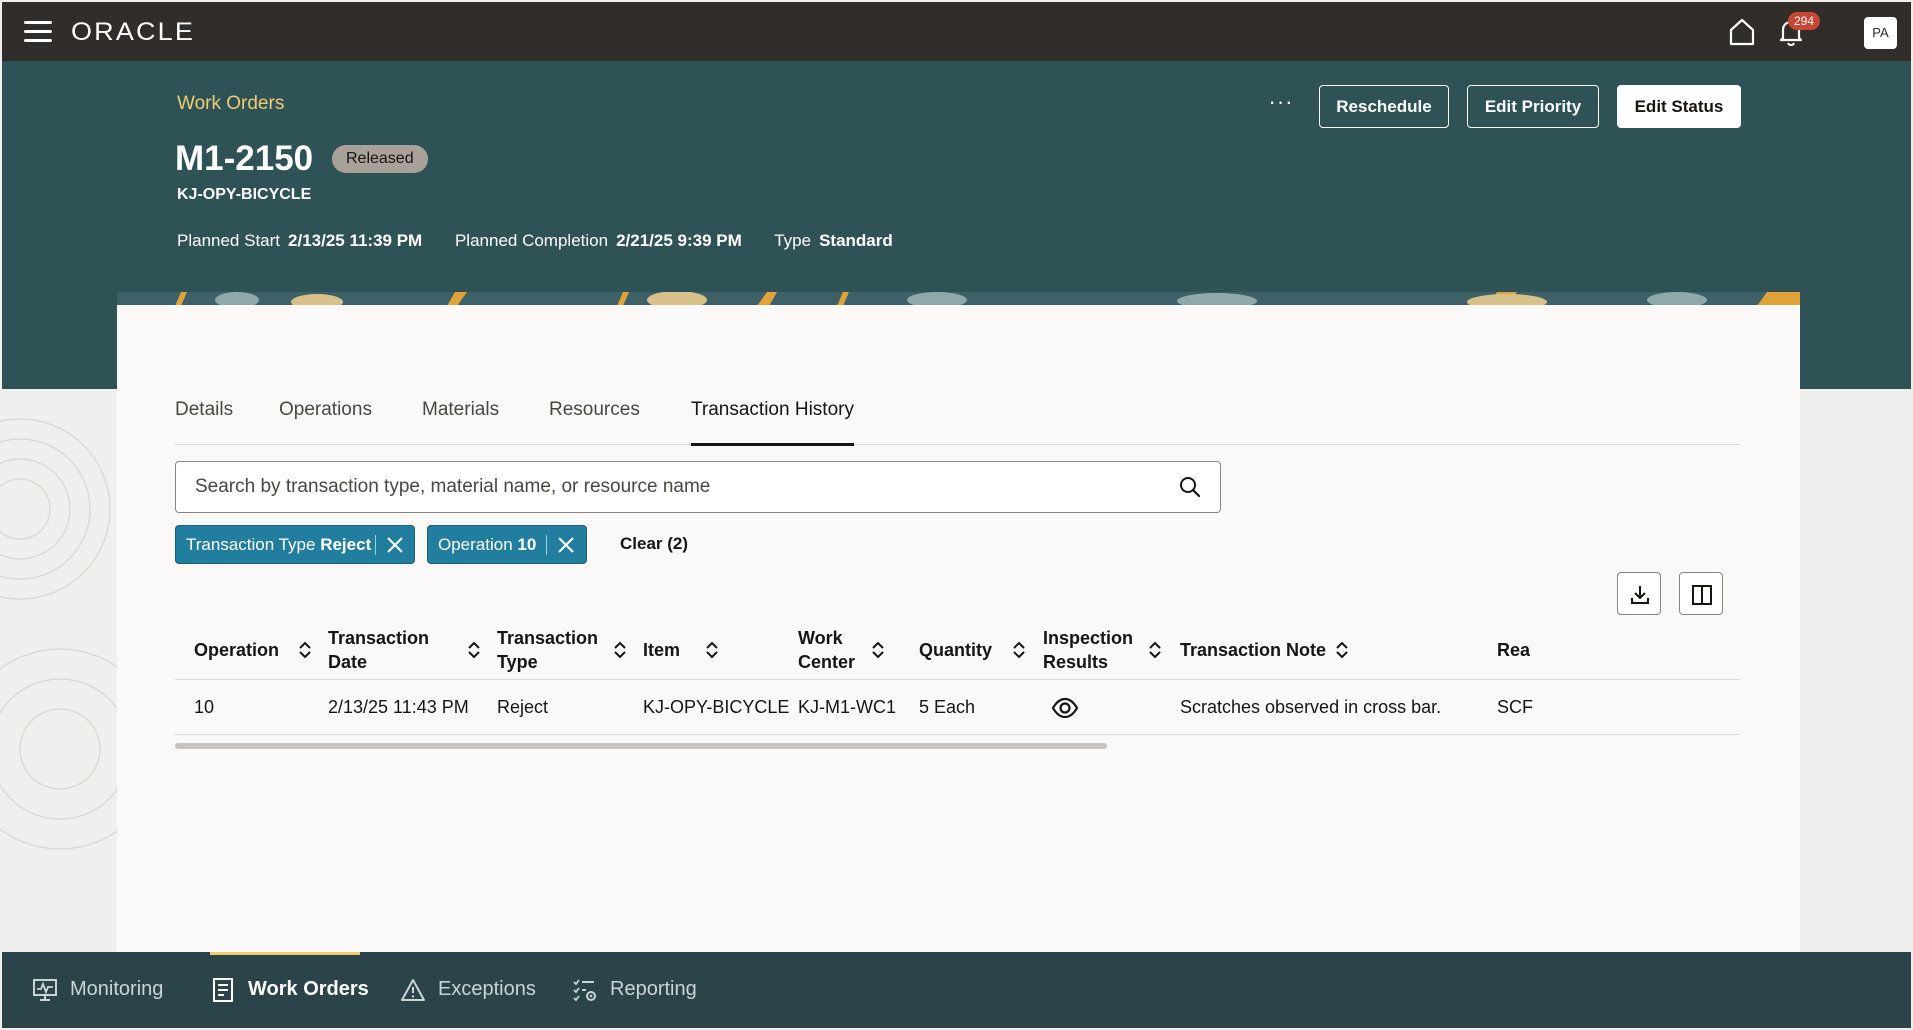 This screenshot has width=1913, height=1030. What do you see at coordinates (1311, 707) in the screenshot?
I see `cell-transaction-note: Scratches observed in cross bar.` at bounding box center [1311, 707].